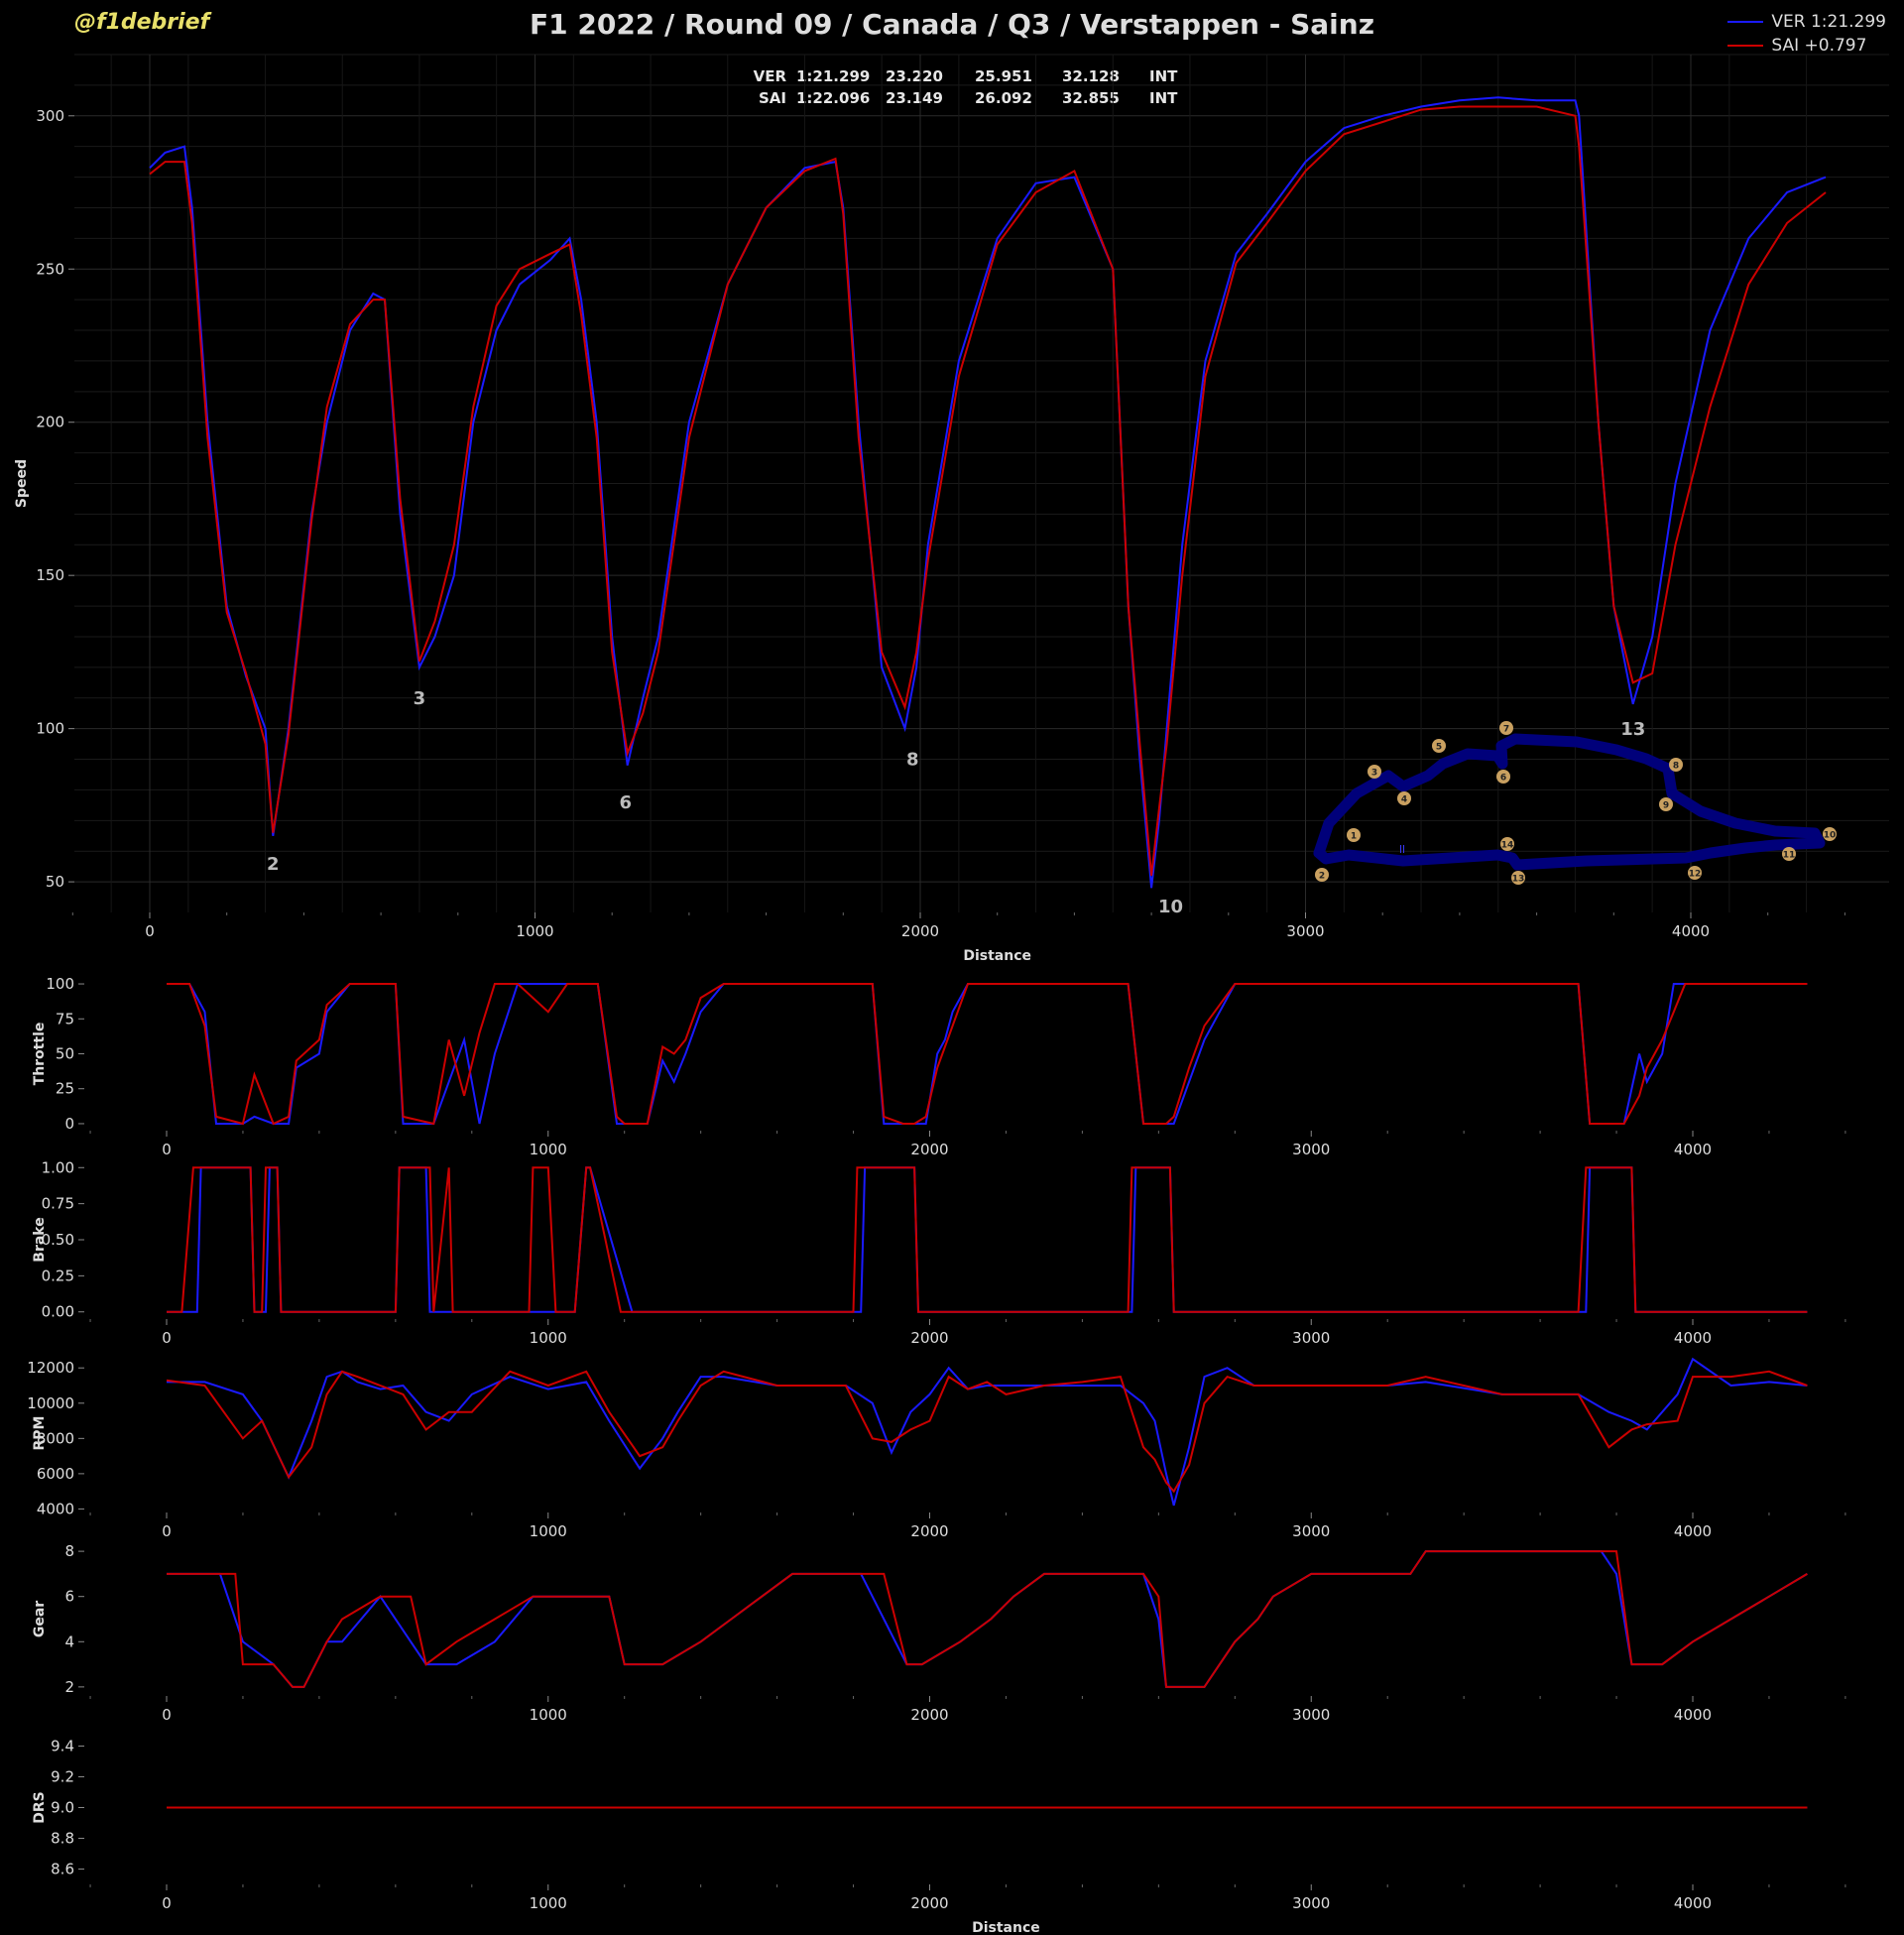  Describe the element at coordinates (912, 761) in the screenshot. I see `corner-label: 8` at that location.